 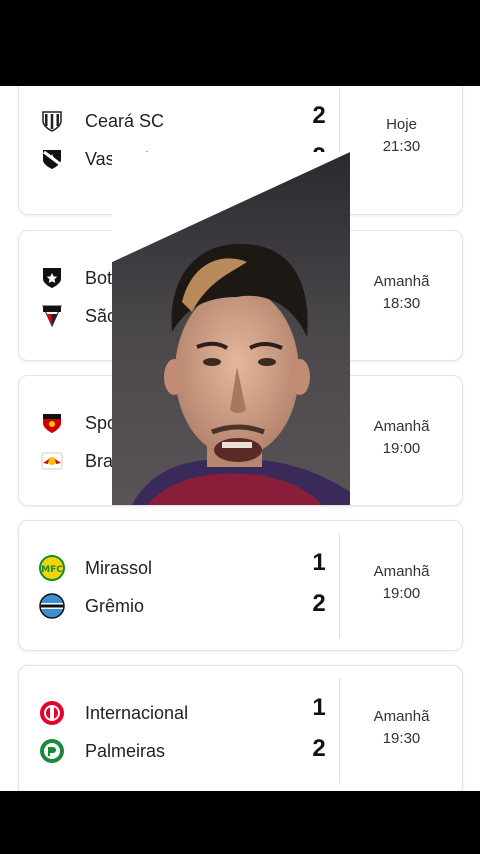 I want to click on away-team-name: Palmeiras, so click(x=125, y=750).